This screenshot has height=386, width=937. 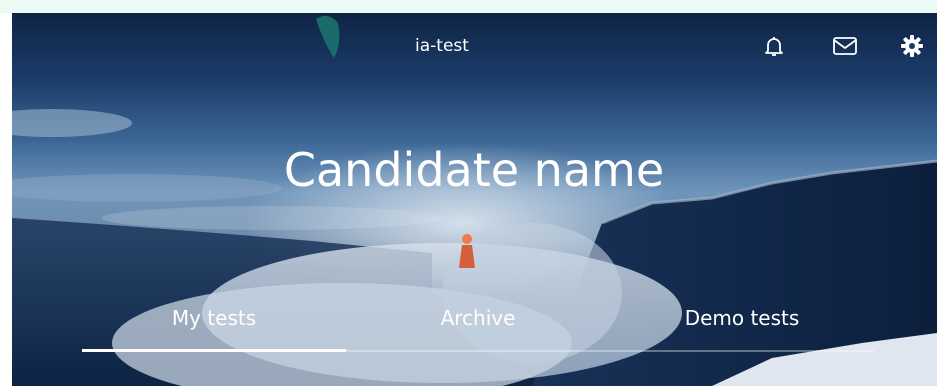 I want to click on mail-icon, so click(x=845, y=46).